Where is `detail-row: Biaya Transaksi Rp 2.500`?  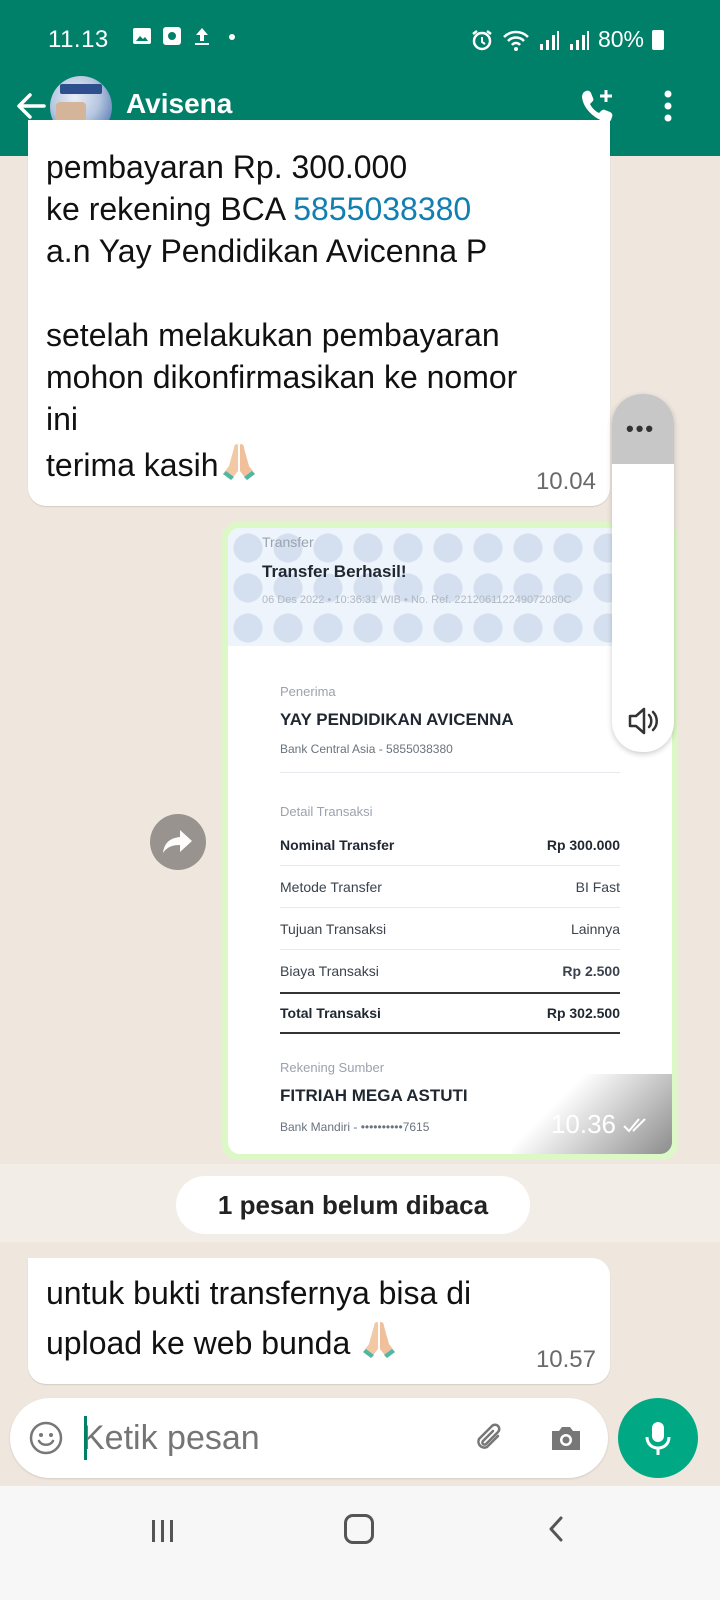
detail-row: Biaya Transaksi Rp 2.500 is located at coordinates (450, 971).